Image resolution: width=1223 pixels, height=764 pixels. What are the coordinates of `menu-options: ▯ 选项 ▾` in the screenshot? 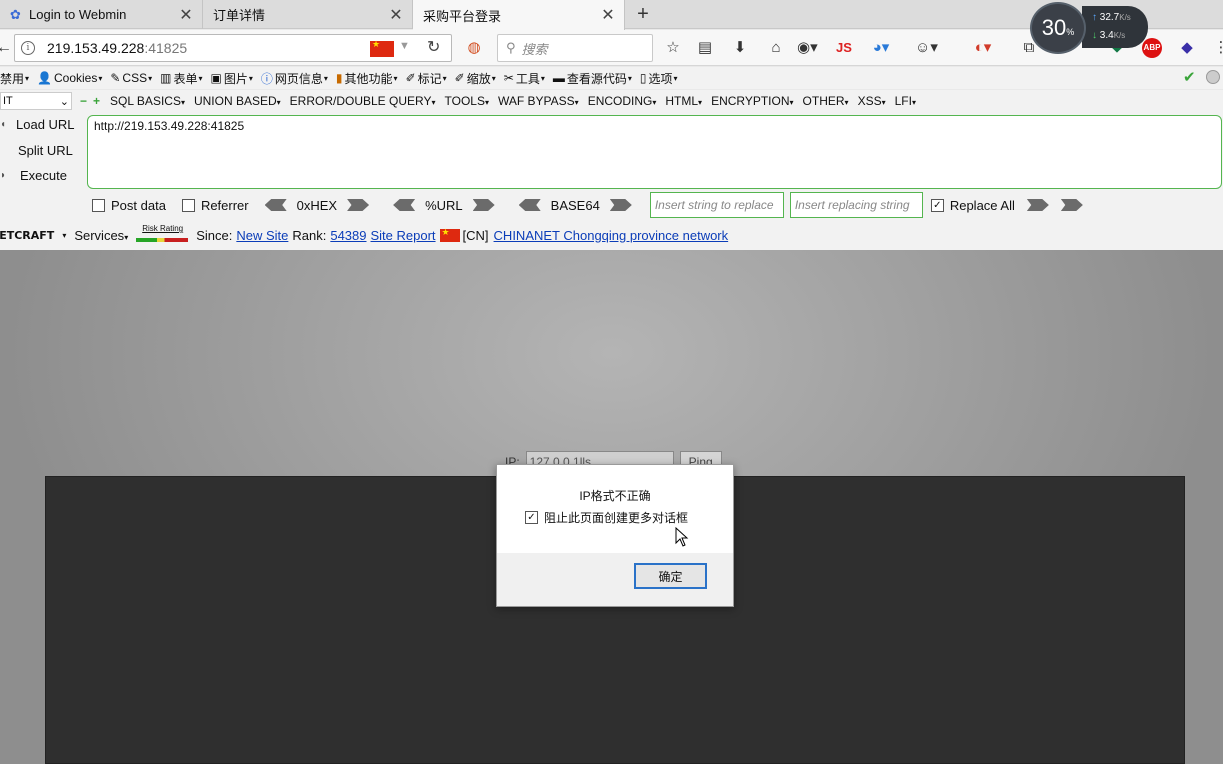 It's located at (659, 78).